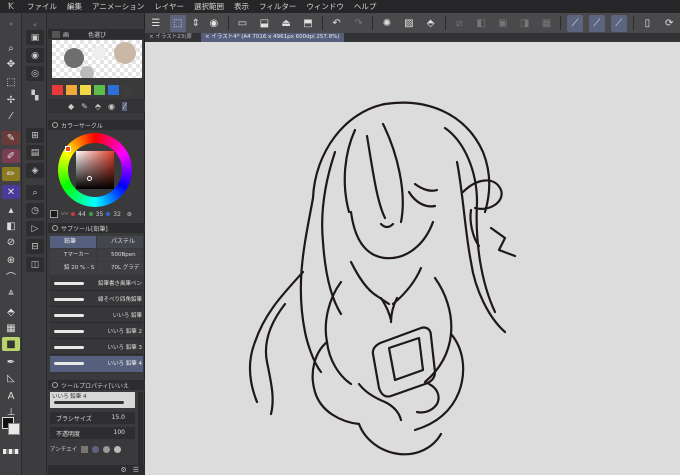 This screenshot has width=680, height=475. I want to click on swatch-orange, so click(71, 90).